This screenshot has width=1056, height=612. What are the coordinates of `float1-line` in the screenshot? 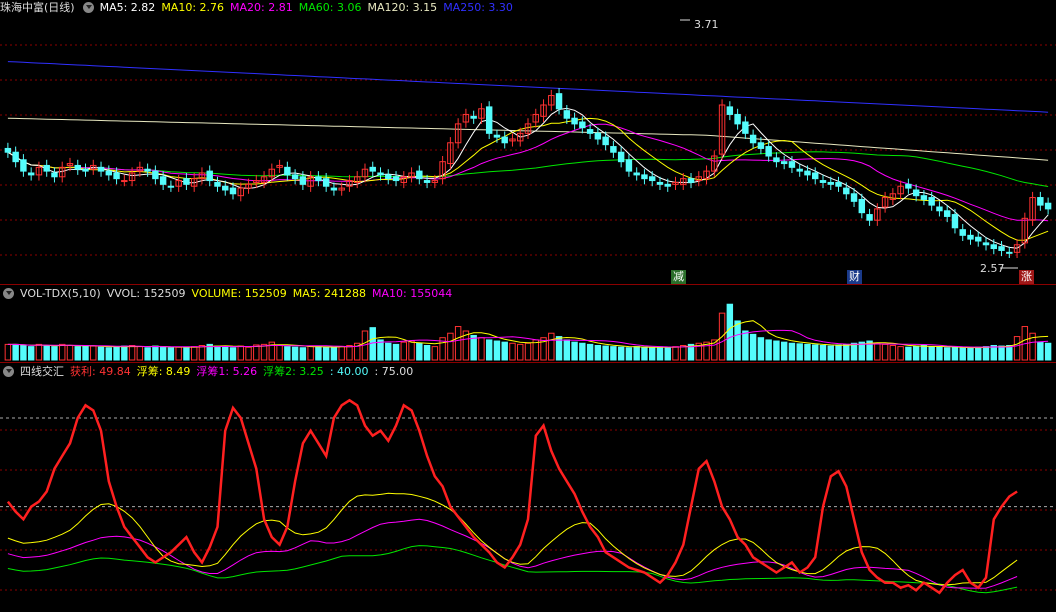 It's located at (512, 553).